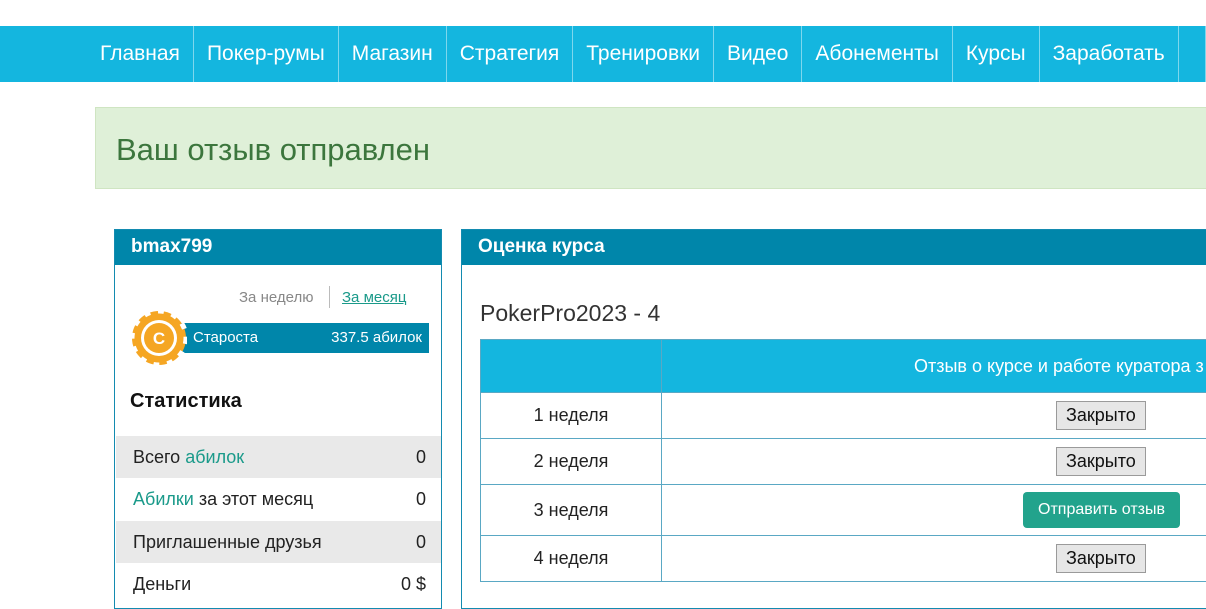  I want to click on course-panel-title: Оценка курса, so click(834, 247).